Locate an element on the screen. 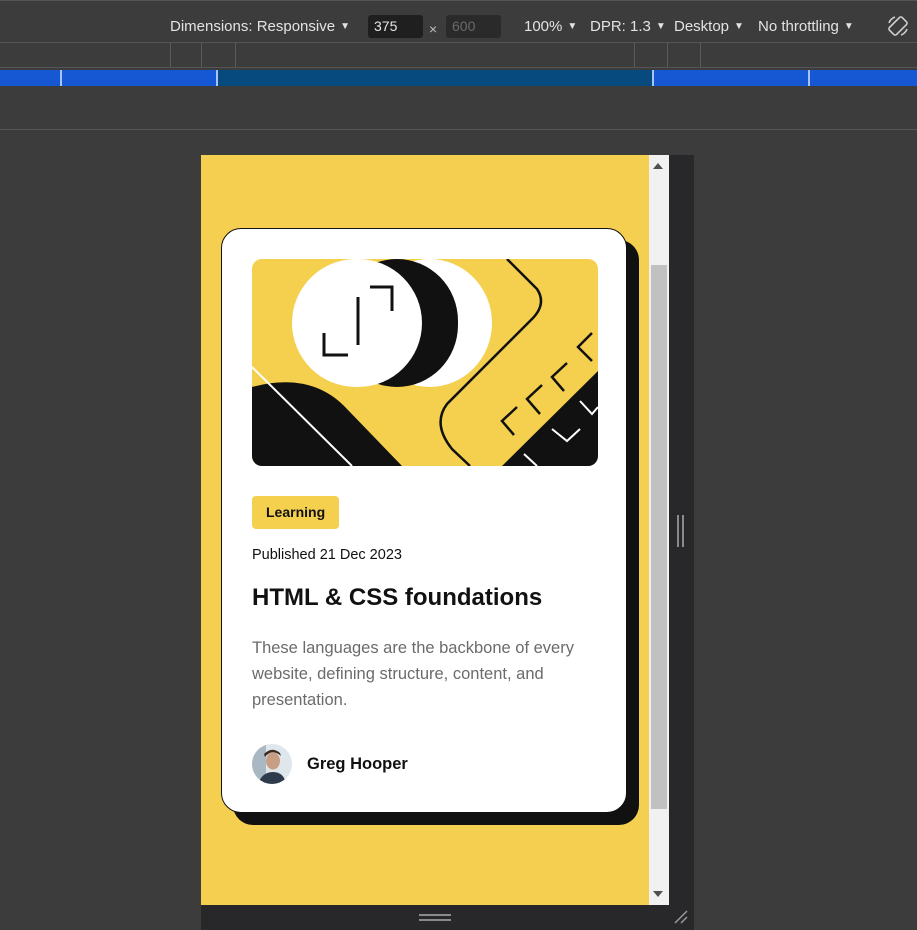 This screenshot has width=917, height=930. ruler-row is located at coordinates (458, 55).